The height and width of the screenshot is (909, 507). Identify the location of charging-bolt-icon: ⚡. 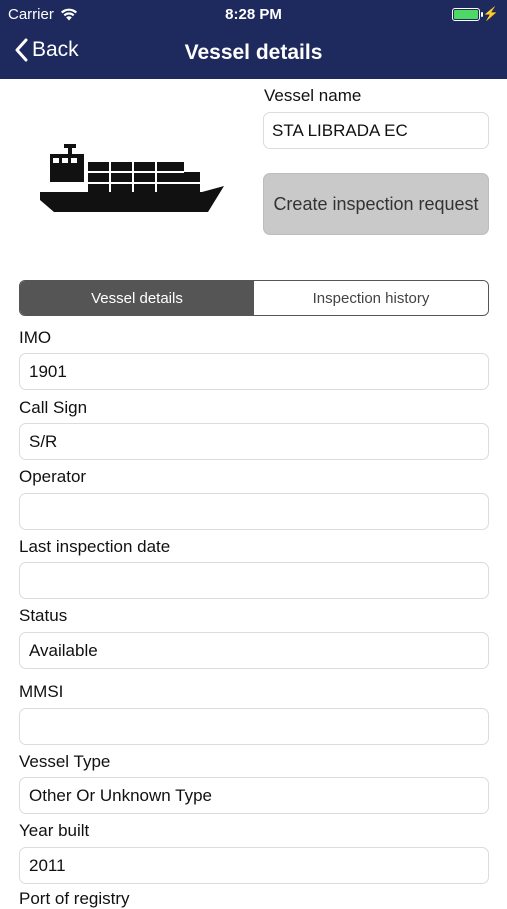
(490, 13).